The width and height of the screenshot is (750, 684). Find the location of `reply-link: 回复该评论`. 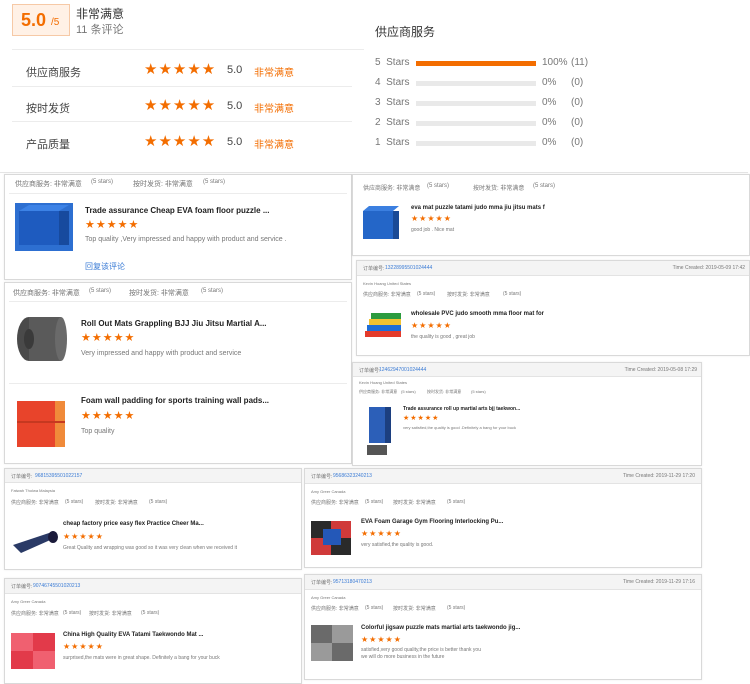

reply-link: 回复该评论 is located at coordinates (105, 266).